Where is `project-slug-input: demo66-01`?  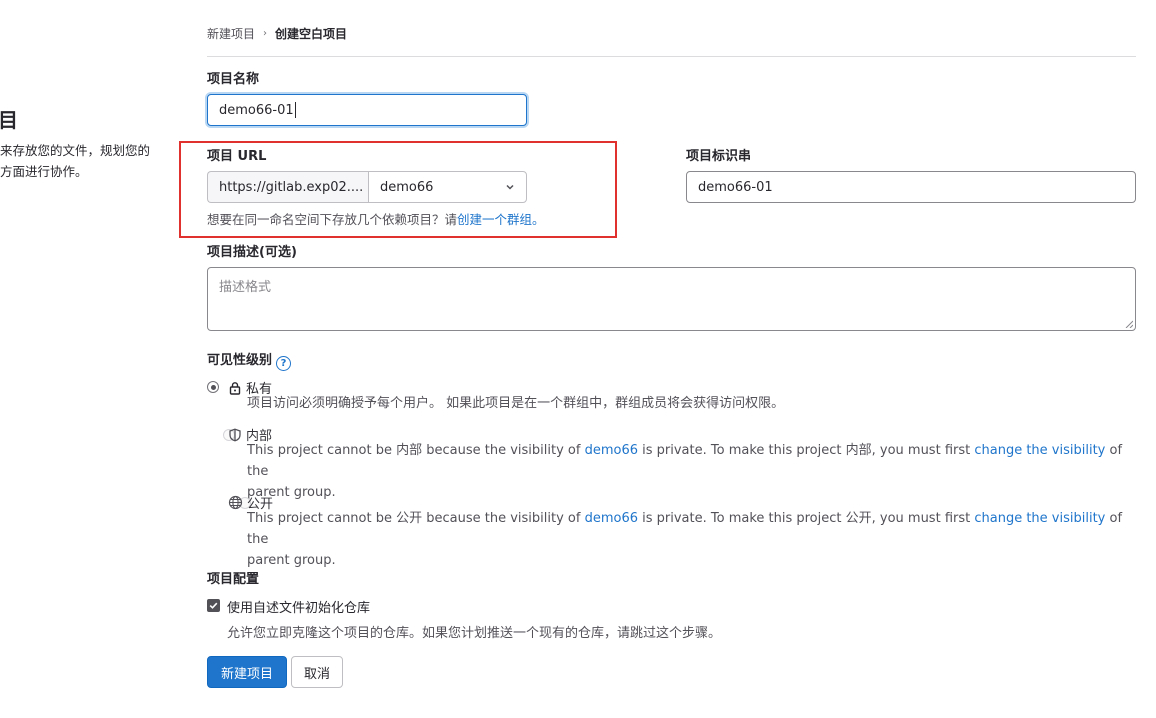
project-slug-input: demo66-01 is located at coordinates (911, 187).